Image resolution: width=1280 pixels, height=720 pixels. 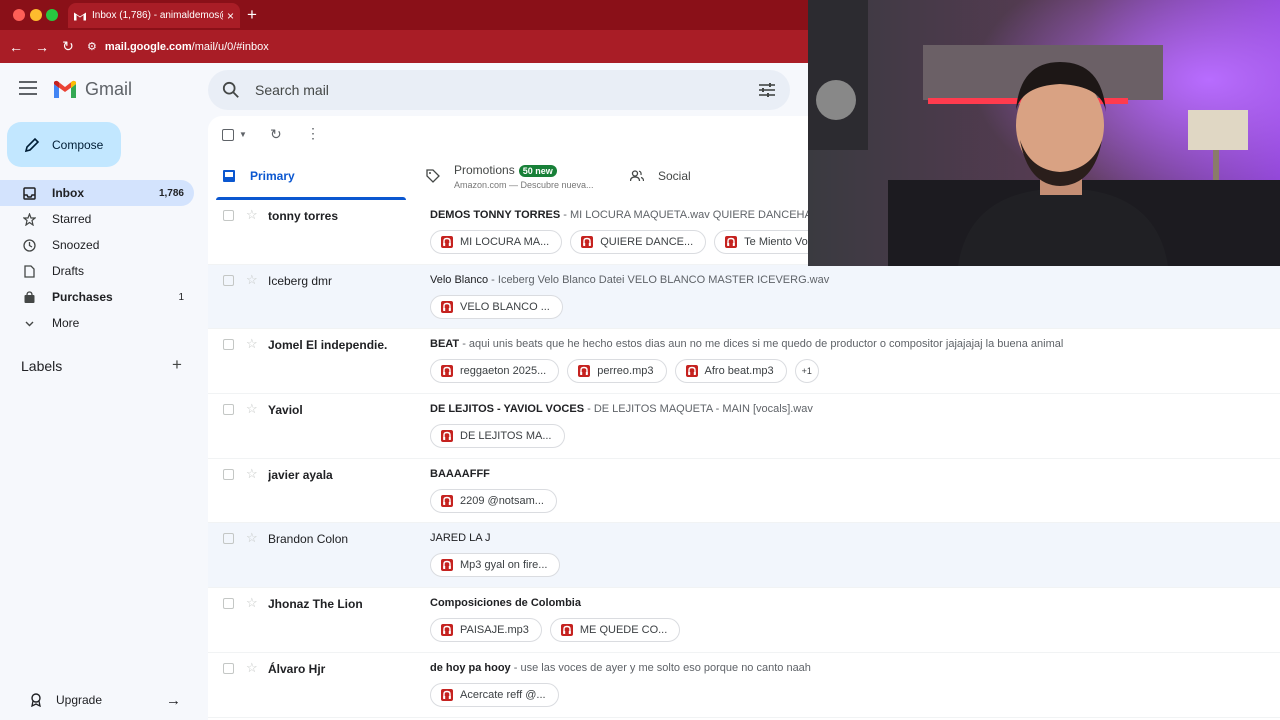 What do you see at coordinates (230, 16) in the screenshot?
I see `close-tab-icon: ×` at bounding box center [230, 16].